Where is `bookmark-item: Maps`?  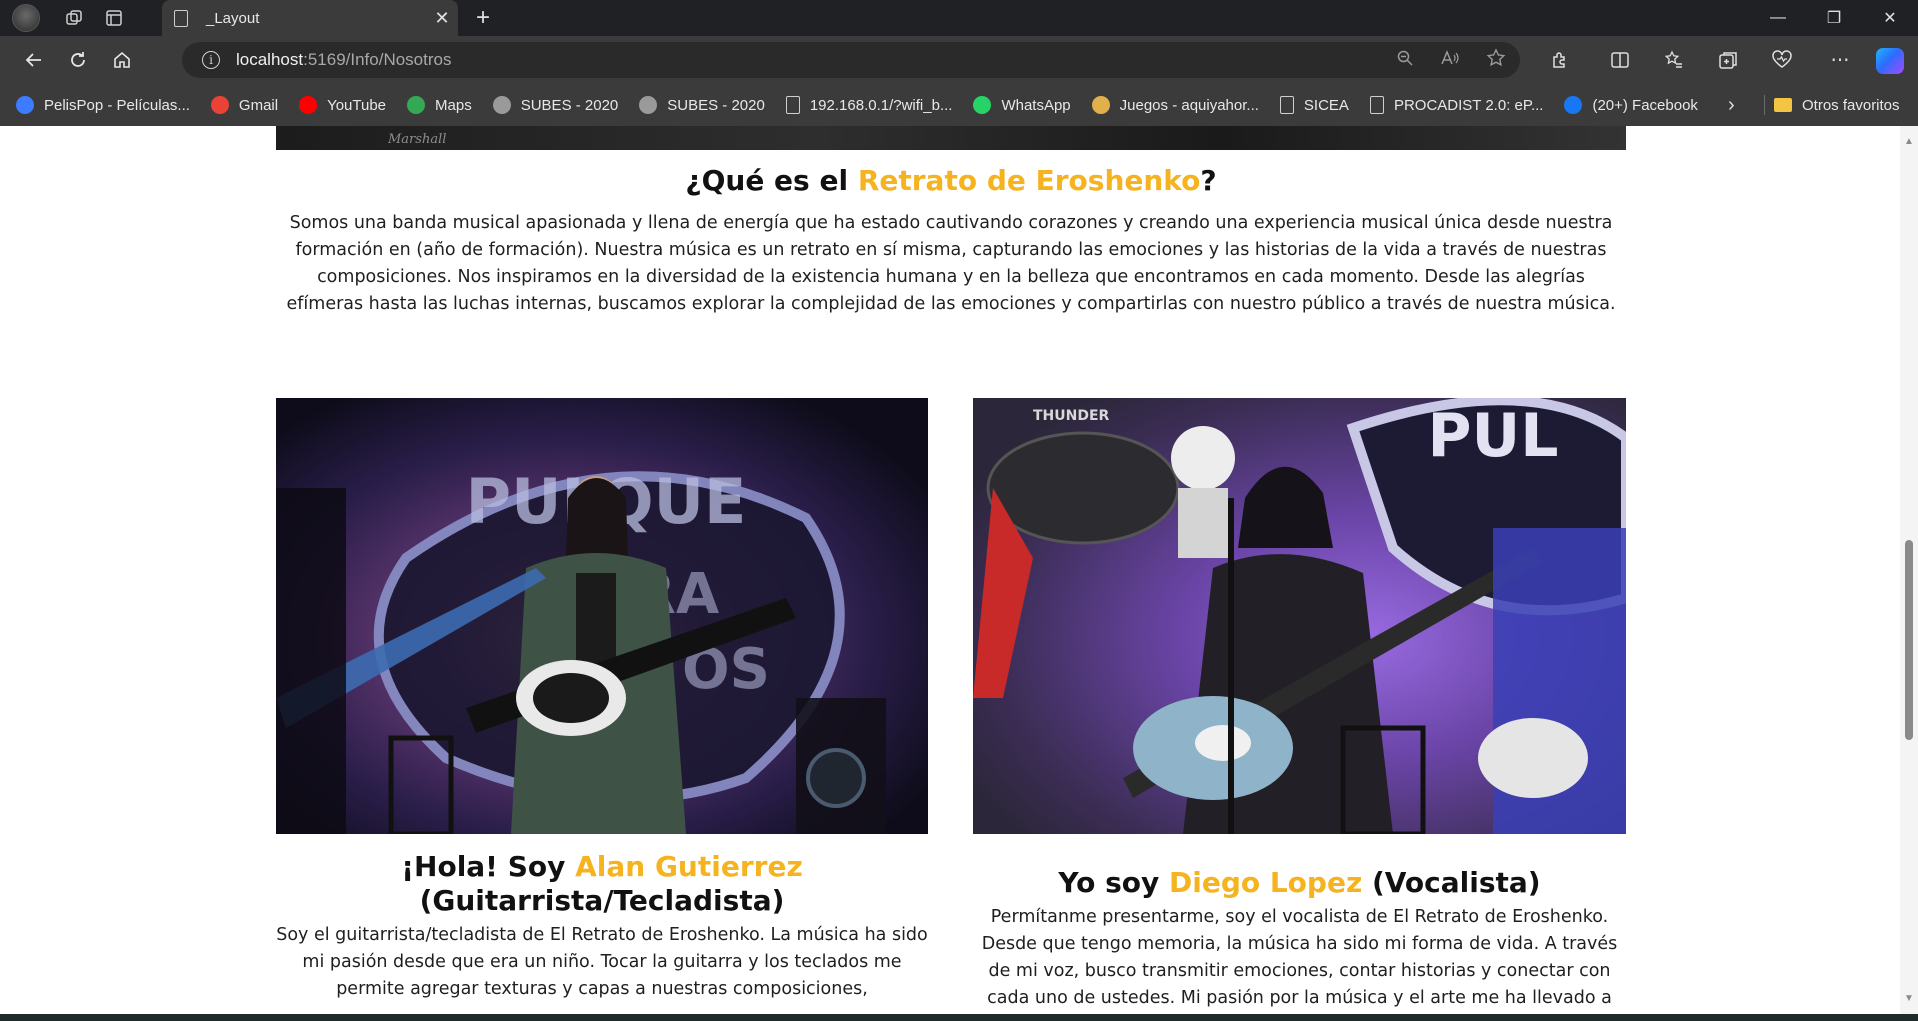
bookmark-item: Maps is located at coordinates (439, 105).